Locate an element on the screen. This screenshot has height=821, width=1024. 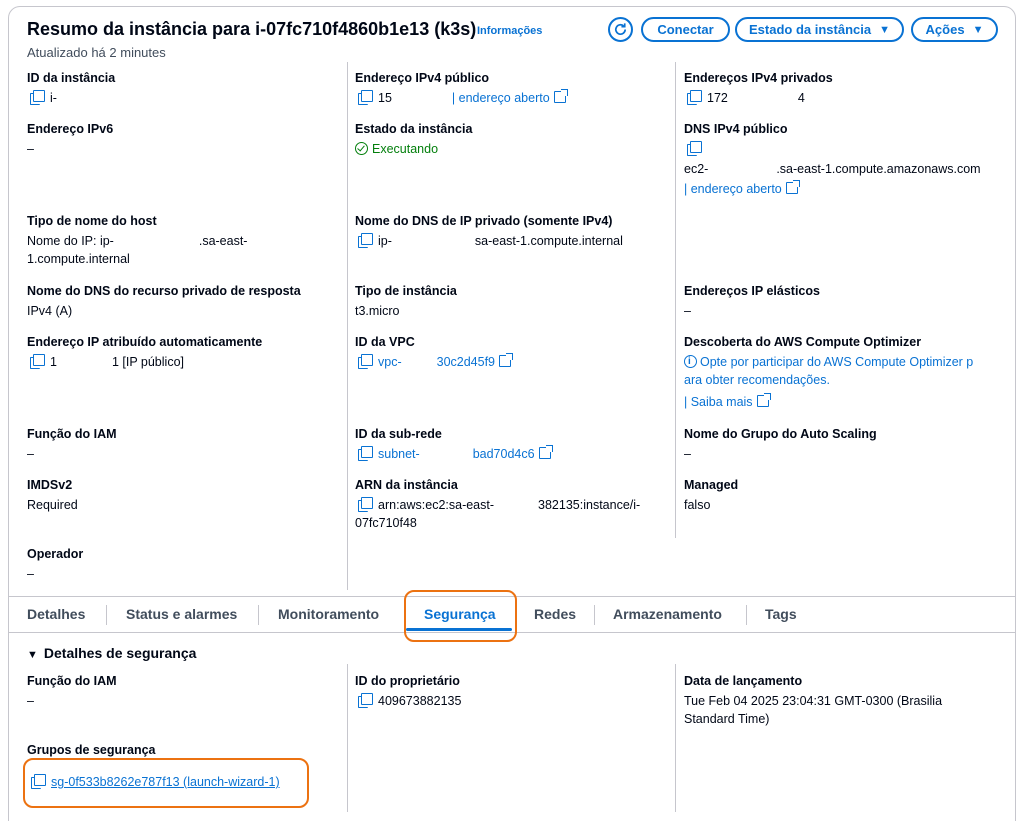
actions-button: Ações ▼ is located at coordinates (954, 29).